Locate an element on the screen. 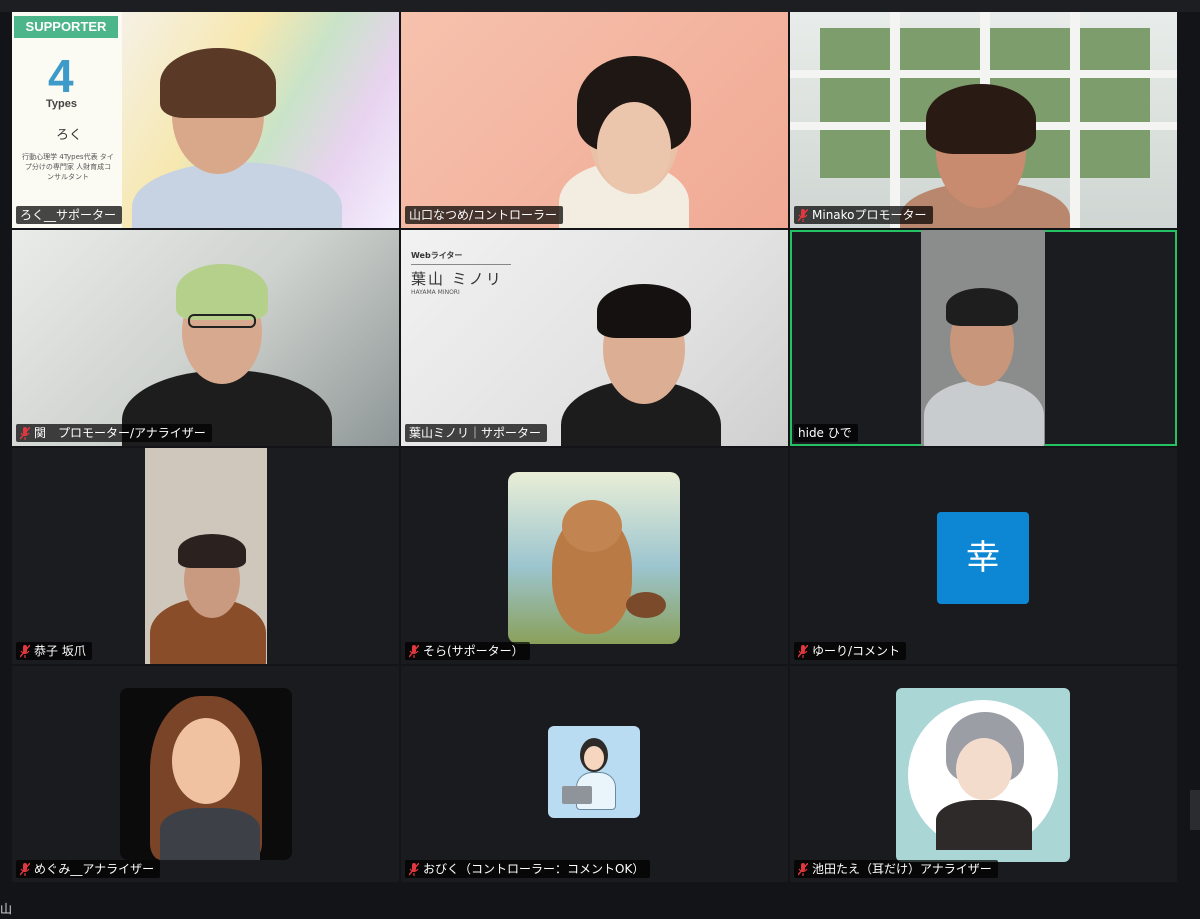 The height and width of the screenshot is (919, 1200). participant-tile-sora: そら(サポーター） is located at coordinates (594, 556).